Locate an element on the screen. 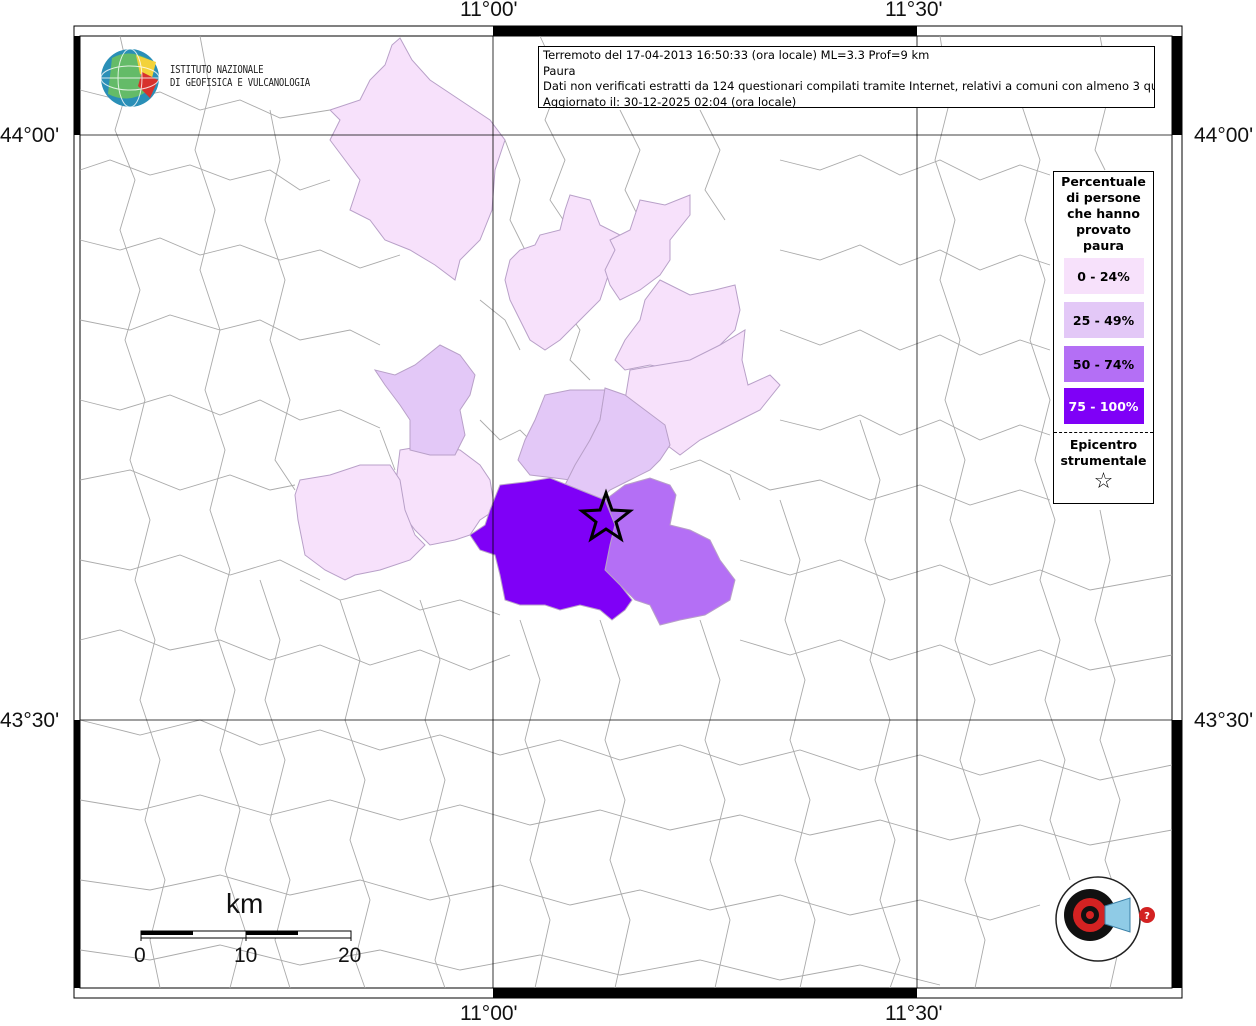  legend-epicenter-label: Epicentro strumentale is located at coordinates (1103, 453).